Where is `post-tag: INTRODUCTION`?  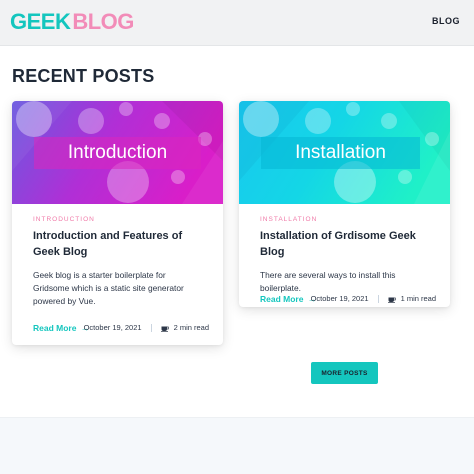
post-tag: INTRODUCTION is located at coordinates (117, 219).